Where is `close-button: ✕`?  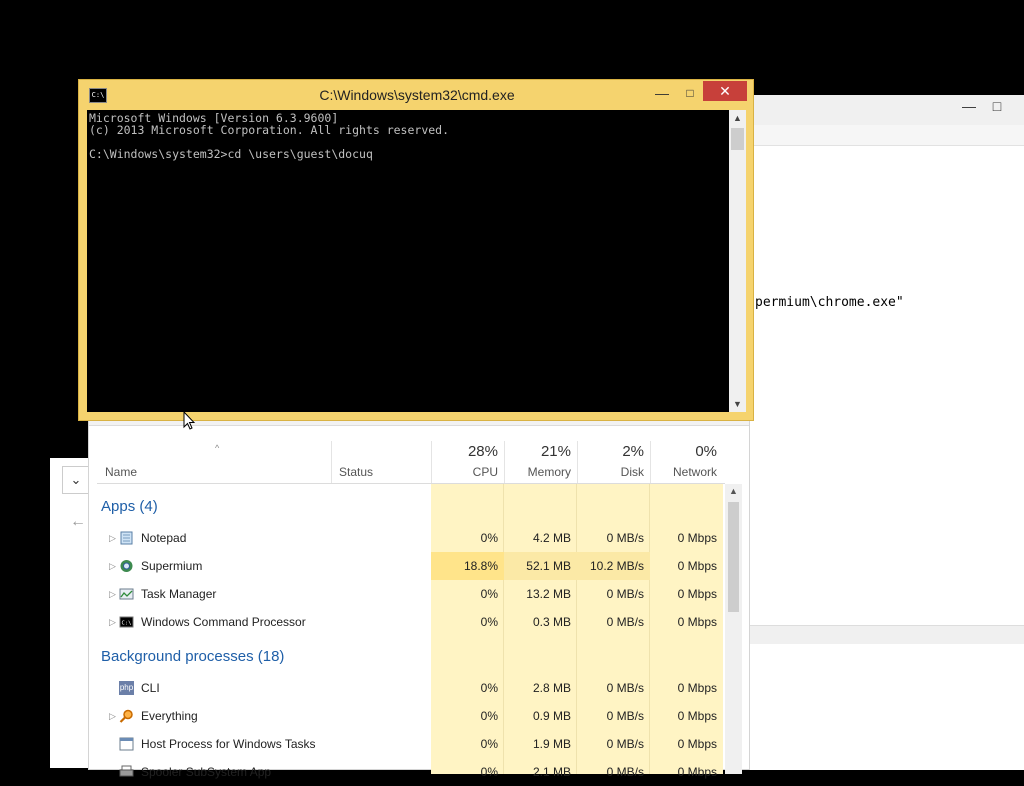
close-button: ✕ is located at coordinates (725, 91).